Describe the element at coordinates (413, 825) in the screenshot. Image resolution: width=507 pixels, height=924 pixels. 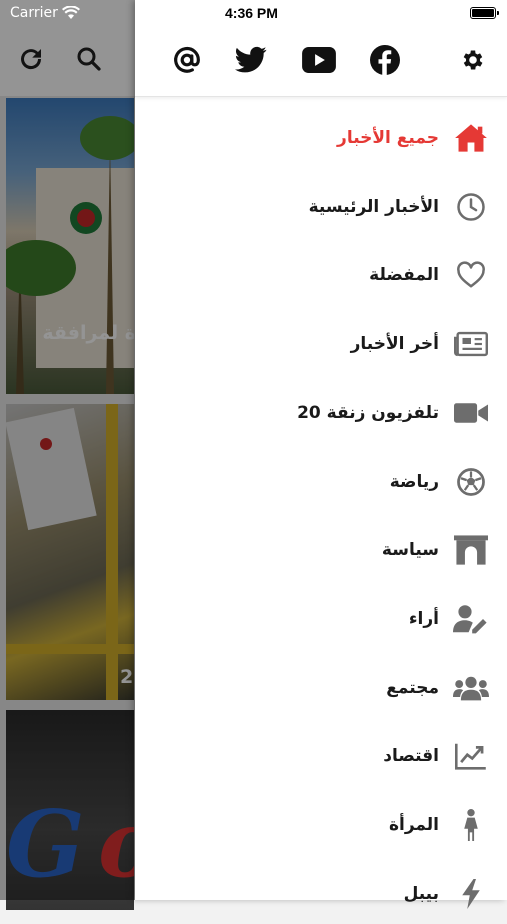
I see `menu-item-label: المرأة` at that location.